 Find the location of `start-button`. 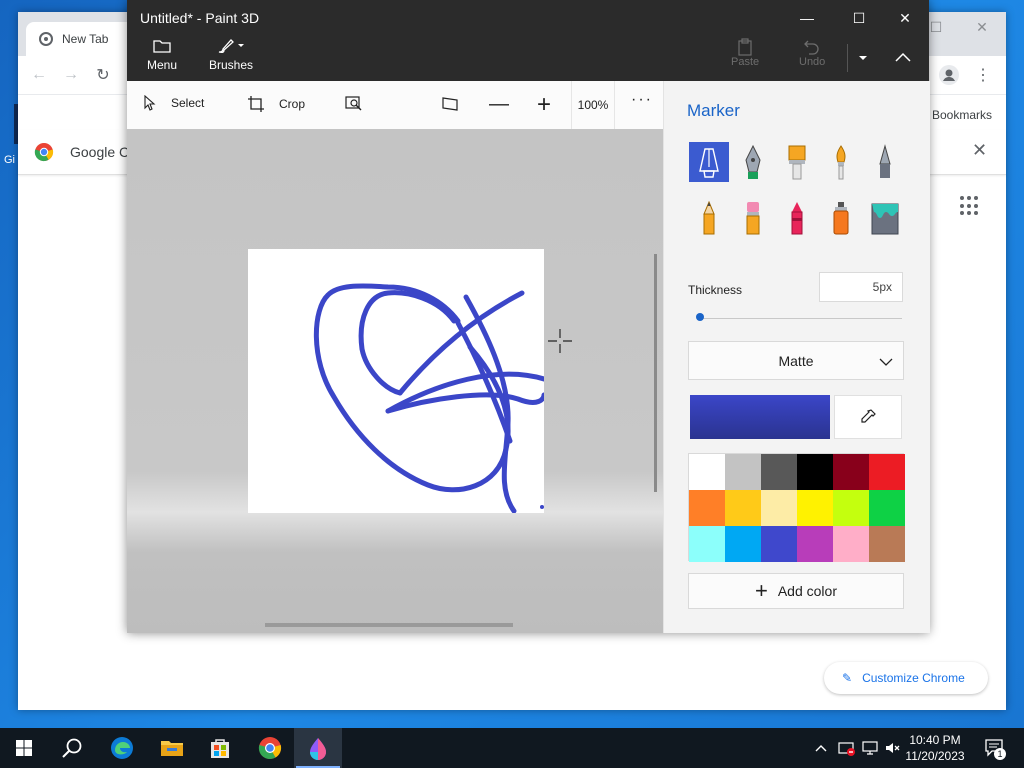

start-button is located at coordinates (24, 748).